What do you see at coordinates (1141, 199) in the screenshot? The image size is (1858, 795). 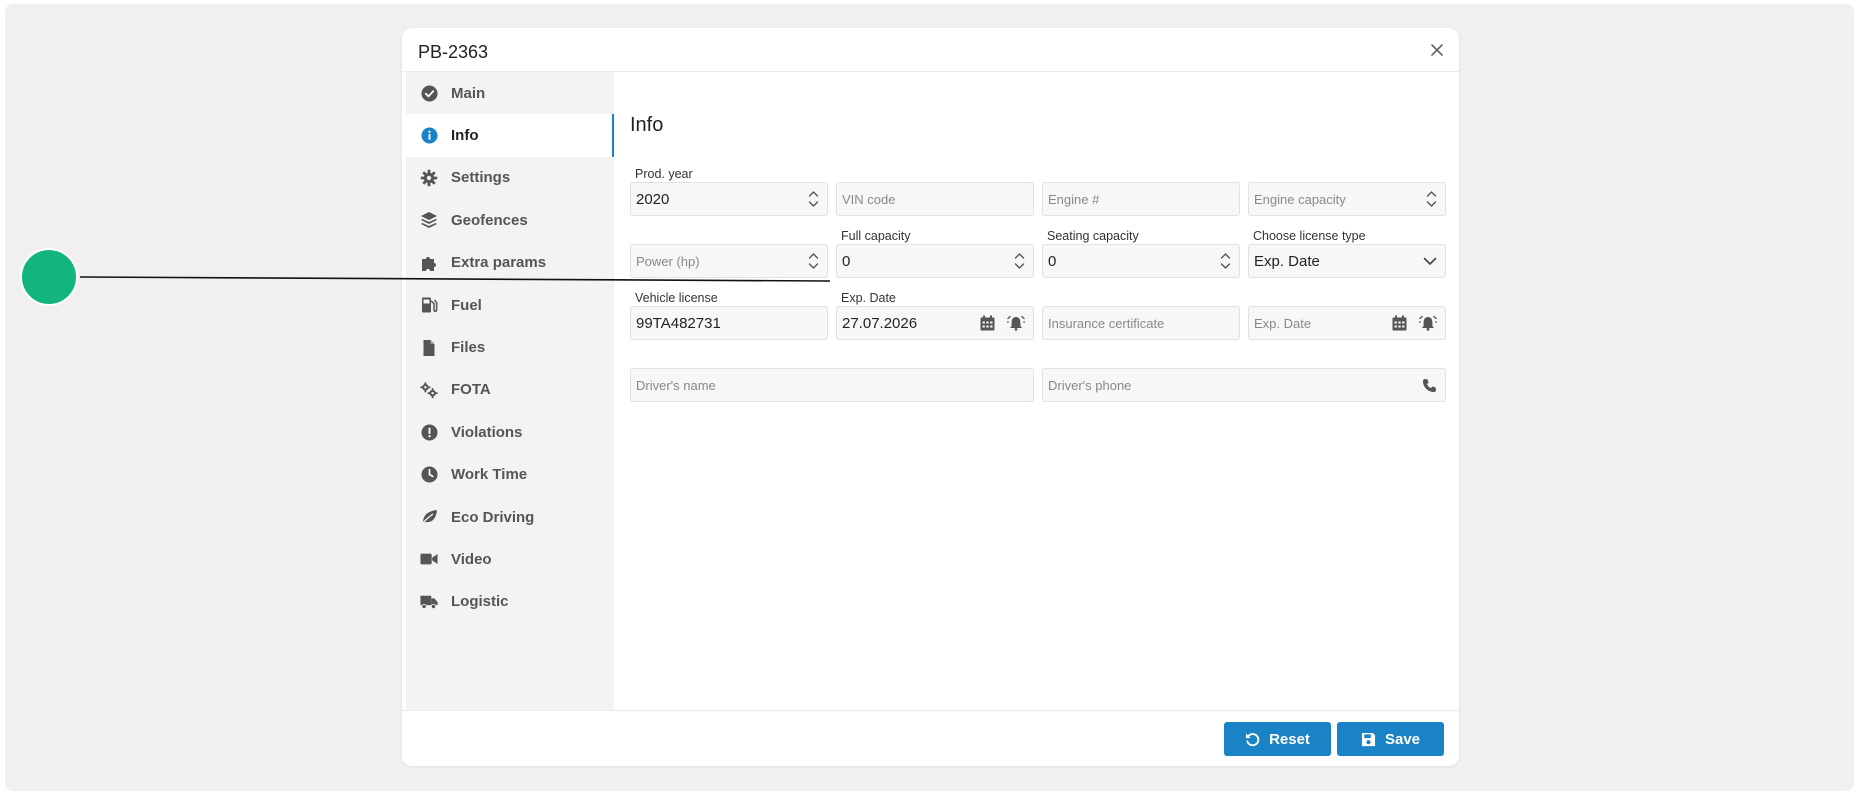 I see `engine-number-input: Engine #` at bounding box center [1141, 199].